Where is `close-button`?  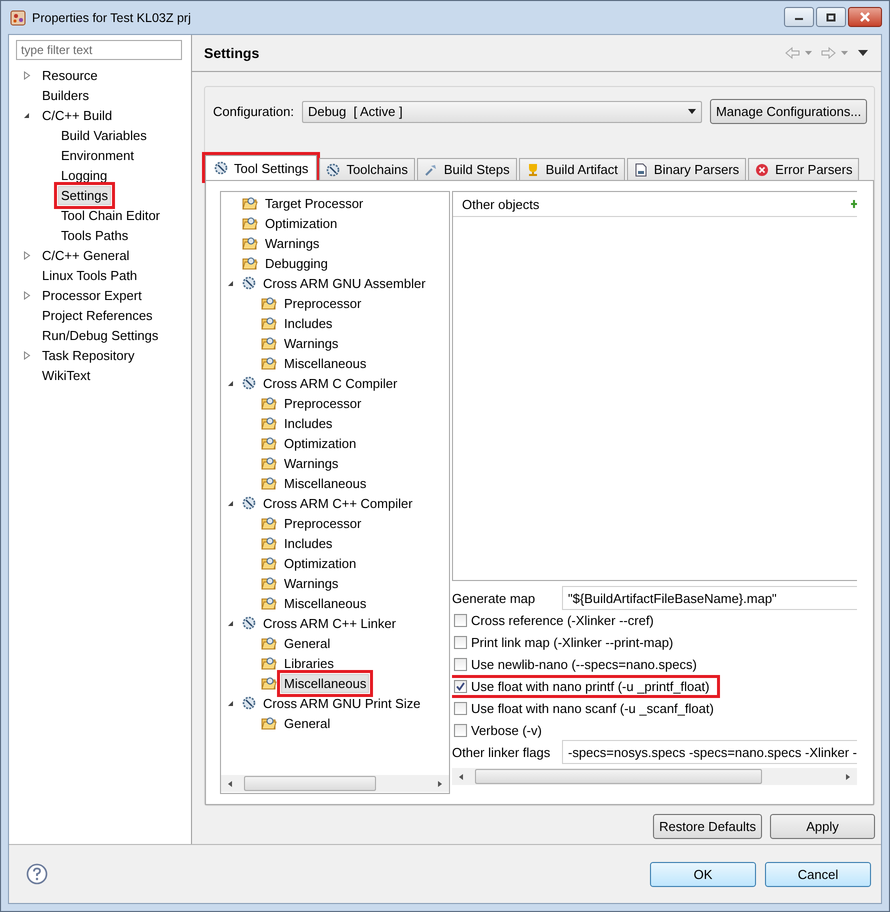 close-button is located at coordinates (865, 17).